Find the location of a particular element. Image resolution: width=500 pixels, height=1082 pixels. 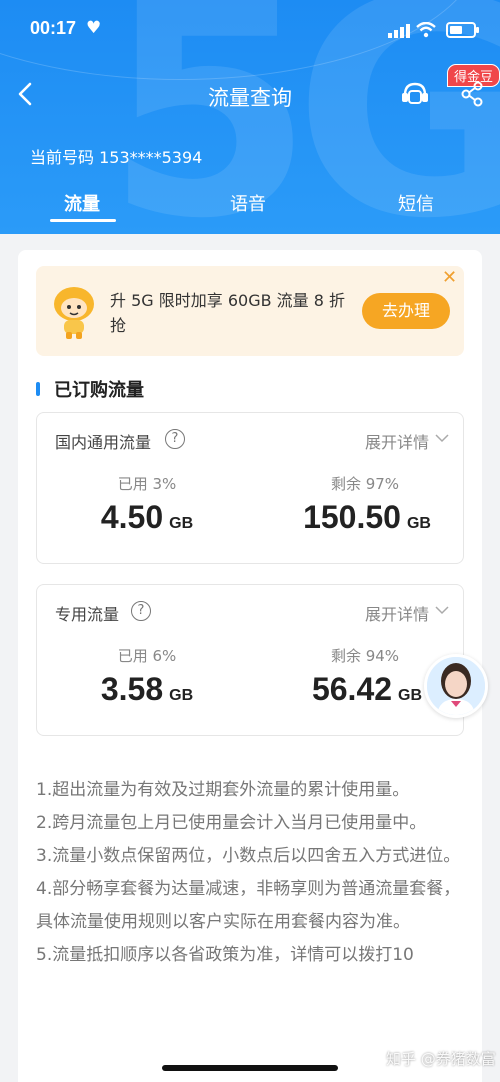

assistant-portrait-icon is located at coordinates (456, 686).